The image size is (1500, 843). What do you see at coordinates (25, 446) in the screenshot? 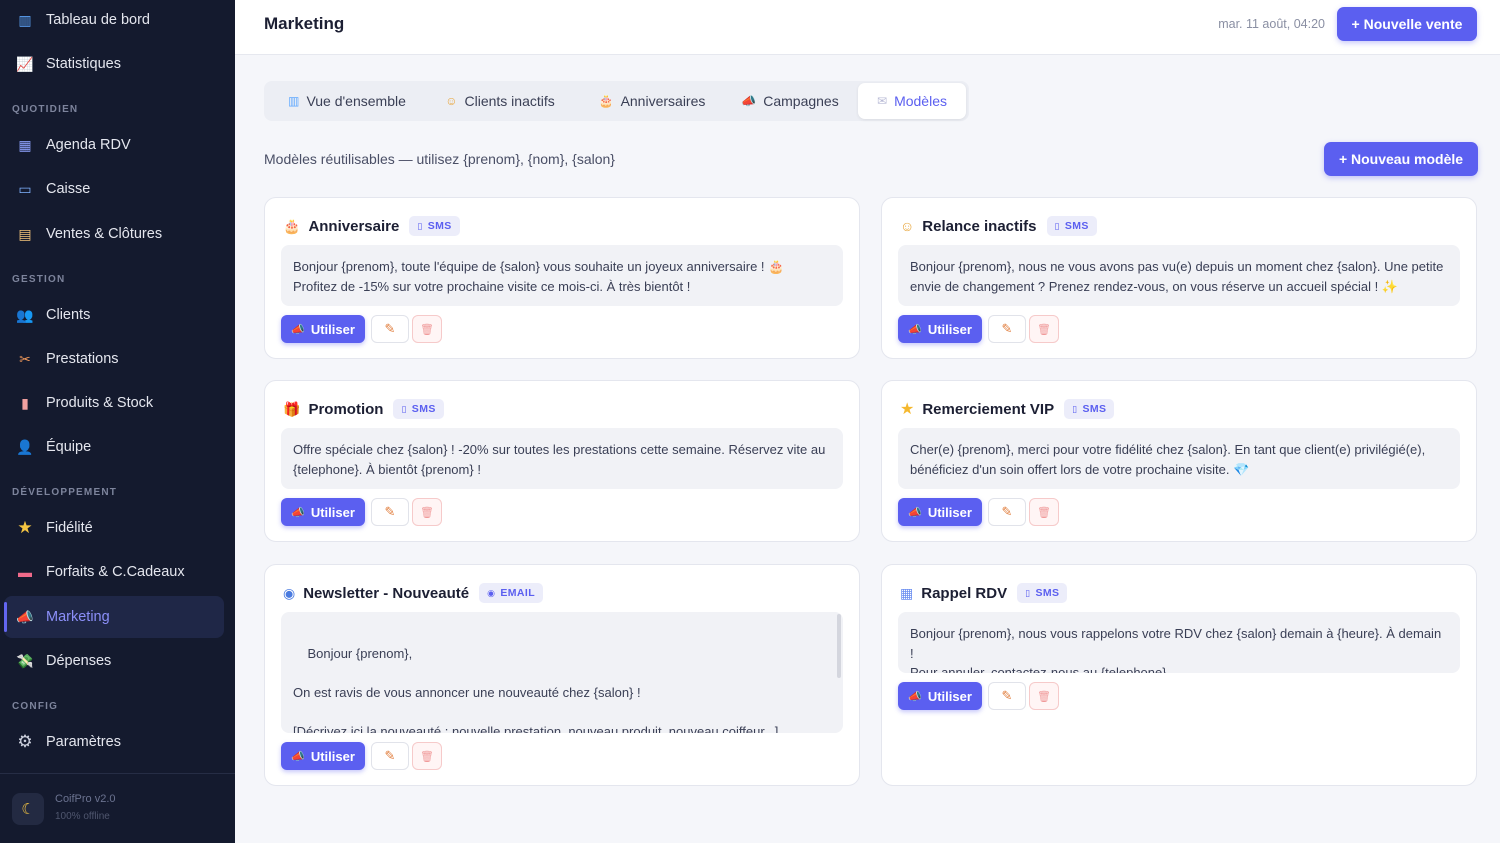
I see `team-icon: 👤` at bounding box center [25, 446].